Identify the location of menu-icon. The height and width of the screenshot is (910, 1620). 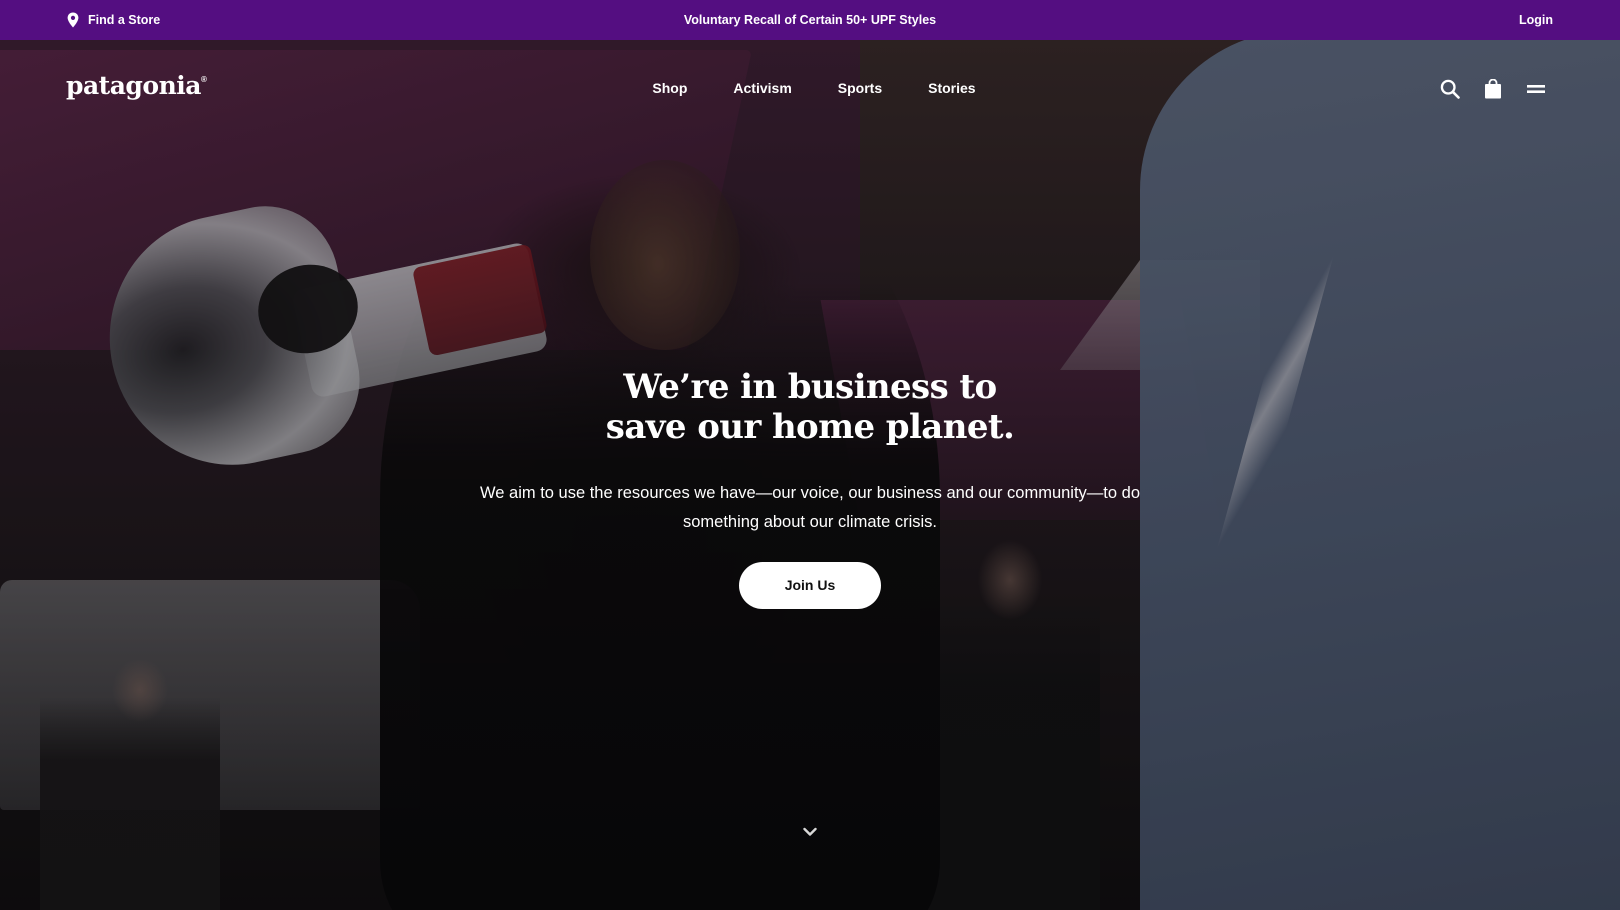
(1536, 89).